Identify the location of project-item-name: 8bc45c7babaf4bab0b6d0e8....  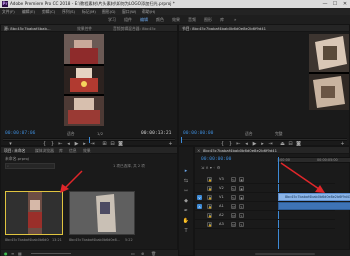
(27, 240).